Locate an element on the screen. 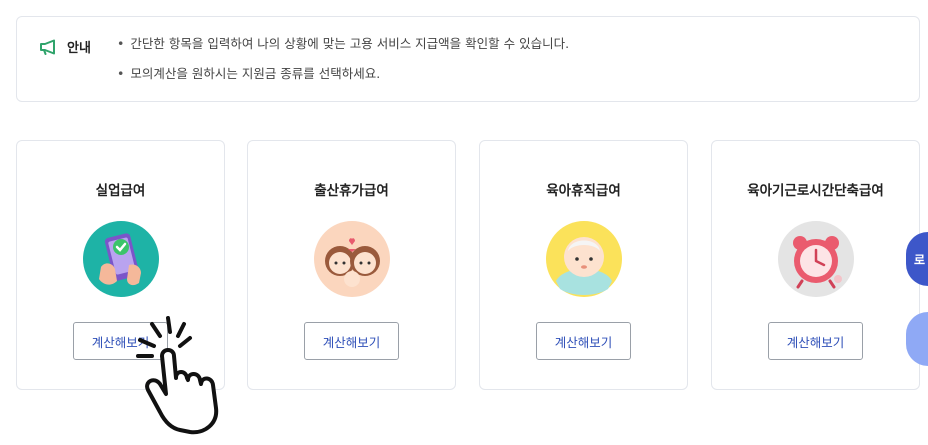 The height and width of the screenshot is (445, 928). card-title: 육아휴직급여 is located at coordinates (583, 191).